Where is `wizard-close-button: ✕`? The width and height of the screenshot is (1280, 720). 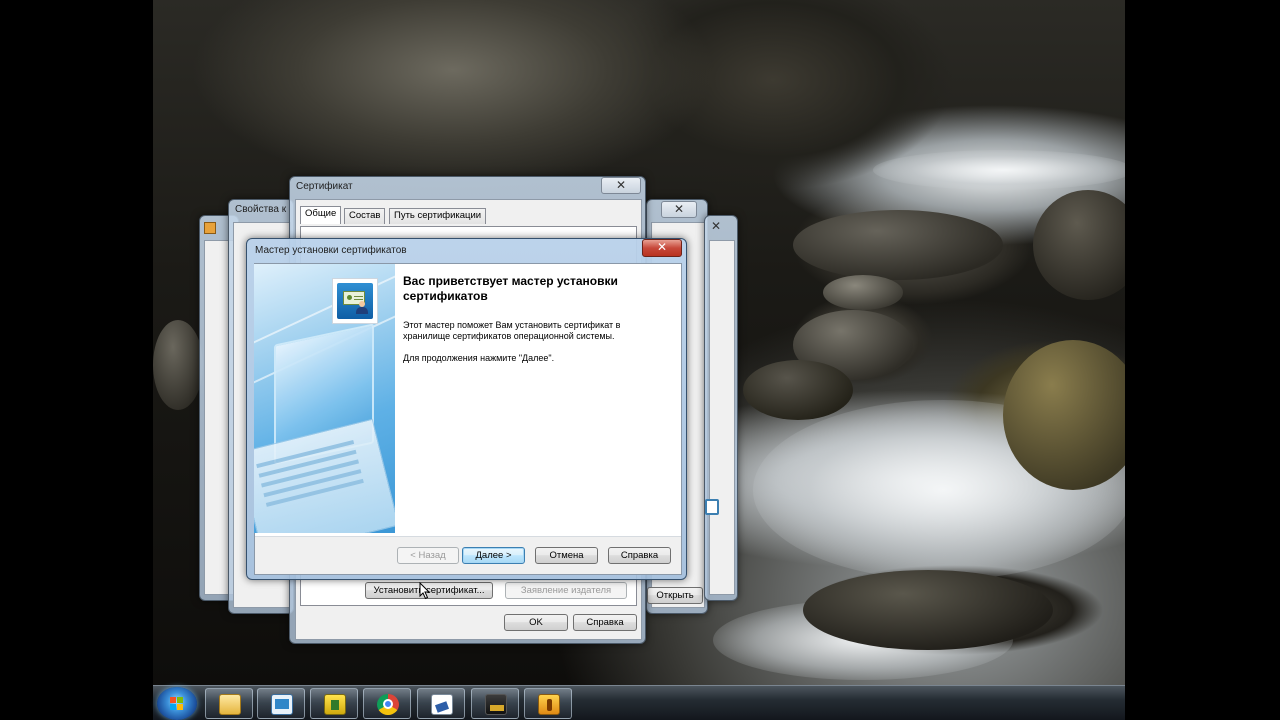 wizard-close-button: ✕ is located at coordinates (662, 248).